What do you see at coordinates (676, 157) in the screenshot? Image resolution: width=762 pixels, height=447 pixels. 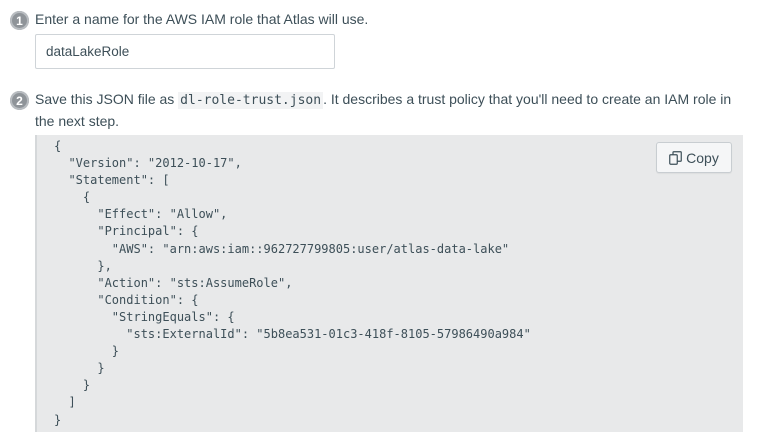 I see `copy-icon` at bounding box center [676, 157].